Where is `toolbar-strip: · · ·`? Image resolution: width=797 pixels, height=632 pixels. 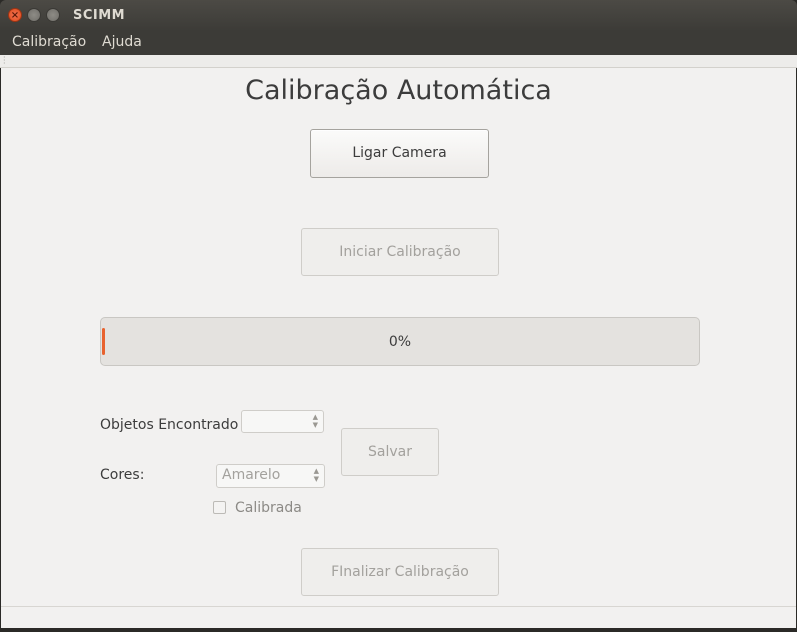 toolbar-strip: · · · is located at coordinates (398, 61).